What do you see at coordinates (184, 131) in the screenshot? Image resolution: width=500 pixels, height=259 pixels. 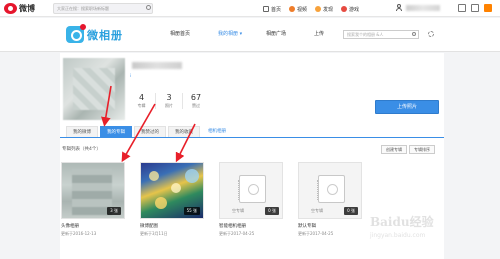 I see `tab-favorites: 我的收藏` at bounding box center [184, 131].